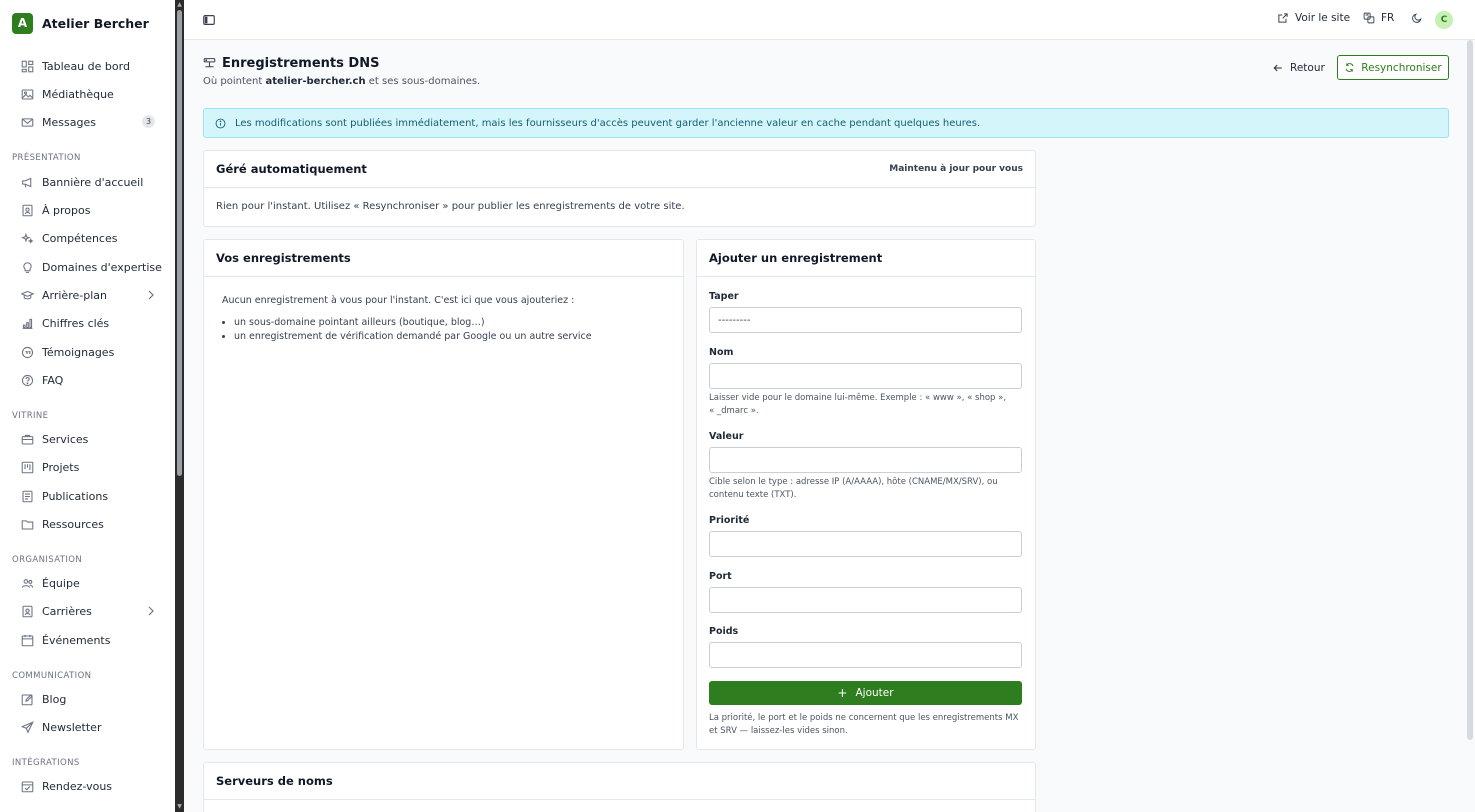 The image size is (1475, 812). Describe the element at coordinates (93, 182) in the screenshot. I see `sidebar-item-label: Bannière d'accueil` at that location.